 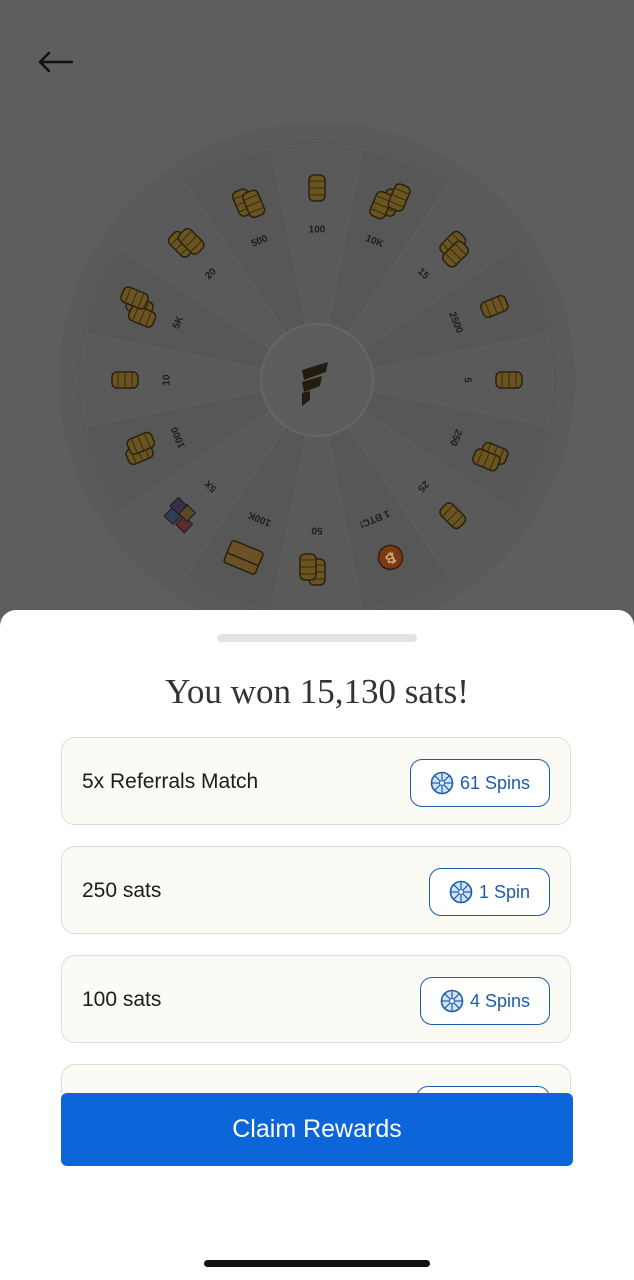 What do you see at coordinates (499, 1000) in the screenshot?
I see `spins-count: 4 Spins` at bounding box center [499, 1000].